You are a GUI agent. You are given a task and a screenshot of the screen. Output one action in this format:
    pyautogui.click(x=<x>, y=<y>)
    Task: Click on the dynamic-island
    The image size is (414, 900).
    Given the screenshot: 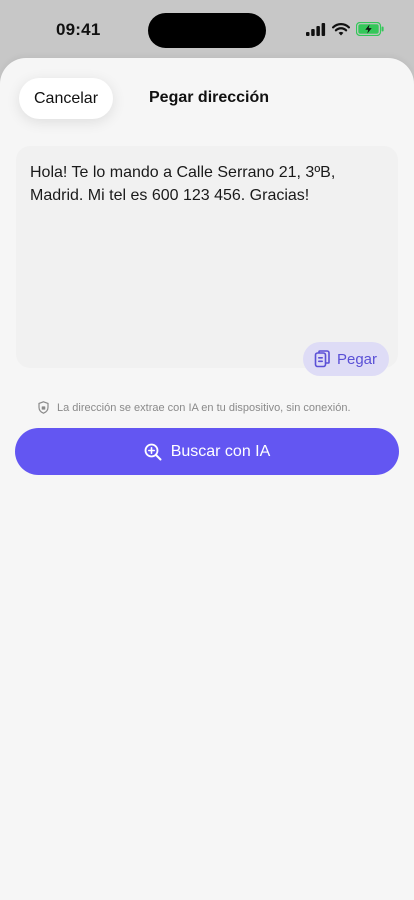 What is the action you would take?
    pyautogui.click(x=207, y=30)
    